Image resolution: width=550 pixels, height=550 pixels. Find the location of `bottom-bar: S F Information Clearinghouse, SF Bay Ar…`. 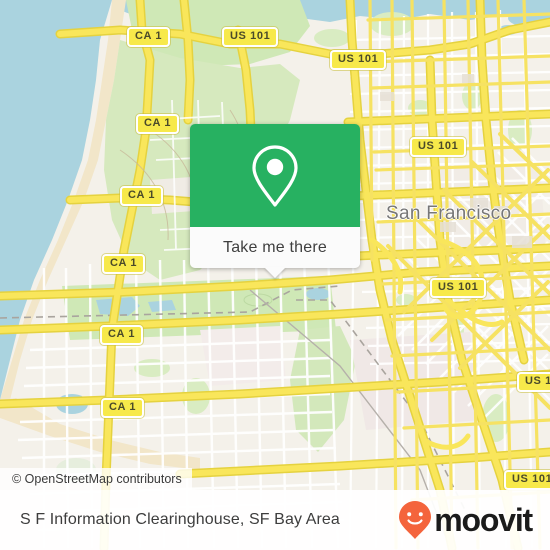

bottom-bar: S F Information Clearinghouse, SF Bay Ar… is located at coordinates (275, 520).